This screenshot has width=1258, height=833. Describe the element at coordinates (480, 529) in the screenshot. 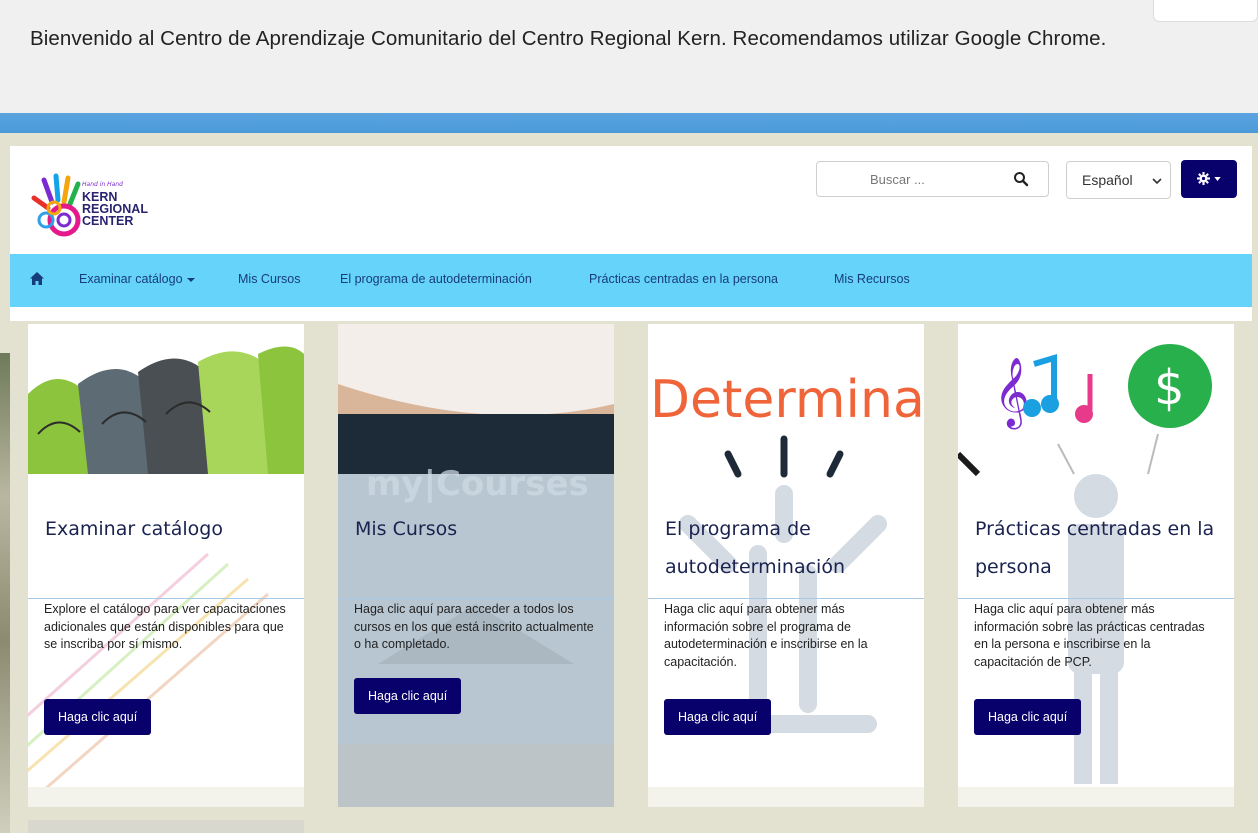

I see `card-title: Mis Cursos` at that location.